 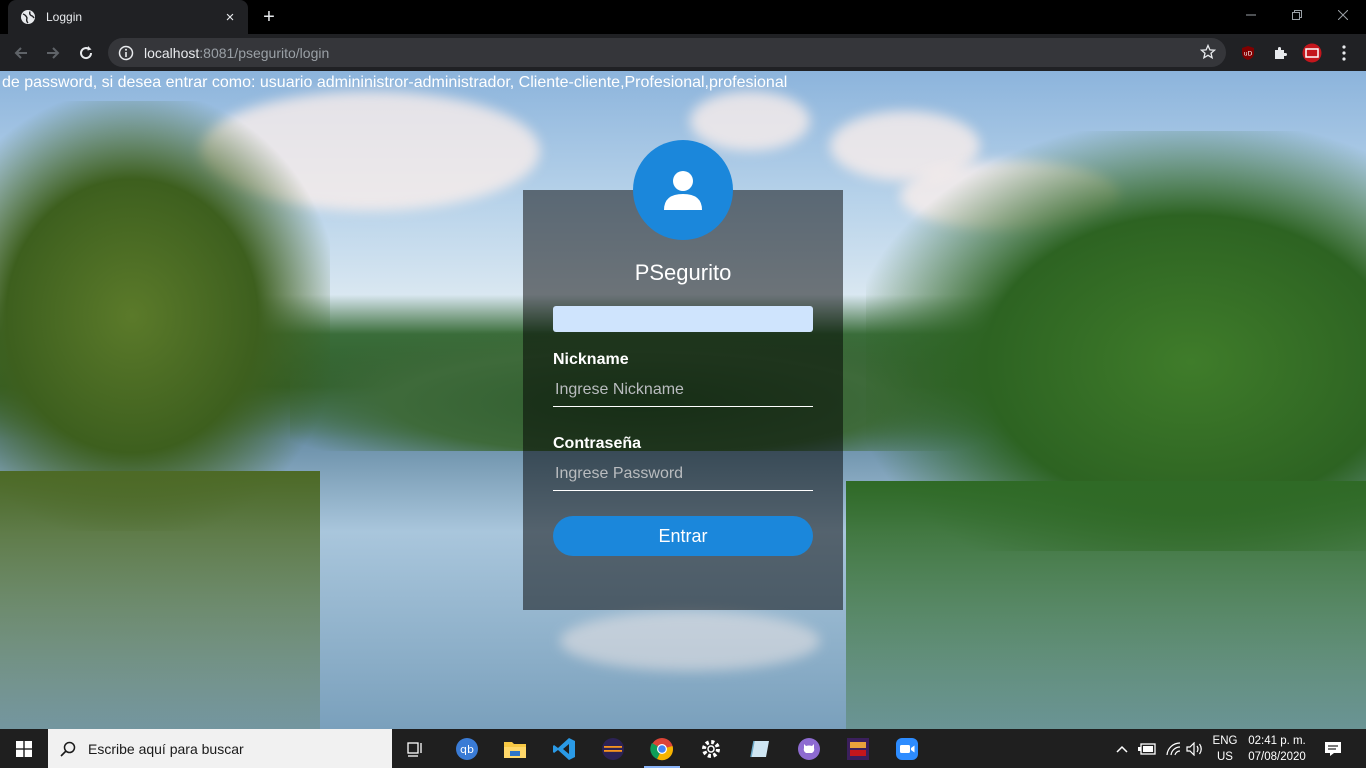 I want to click on keyboard-region: US, so click(x=1225, y=757).